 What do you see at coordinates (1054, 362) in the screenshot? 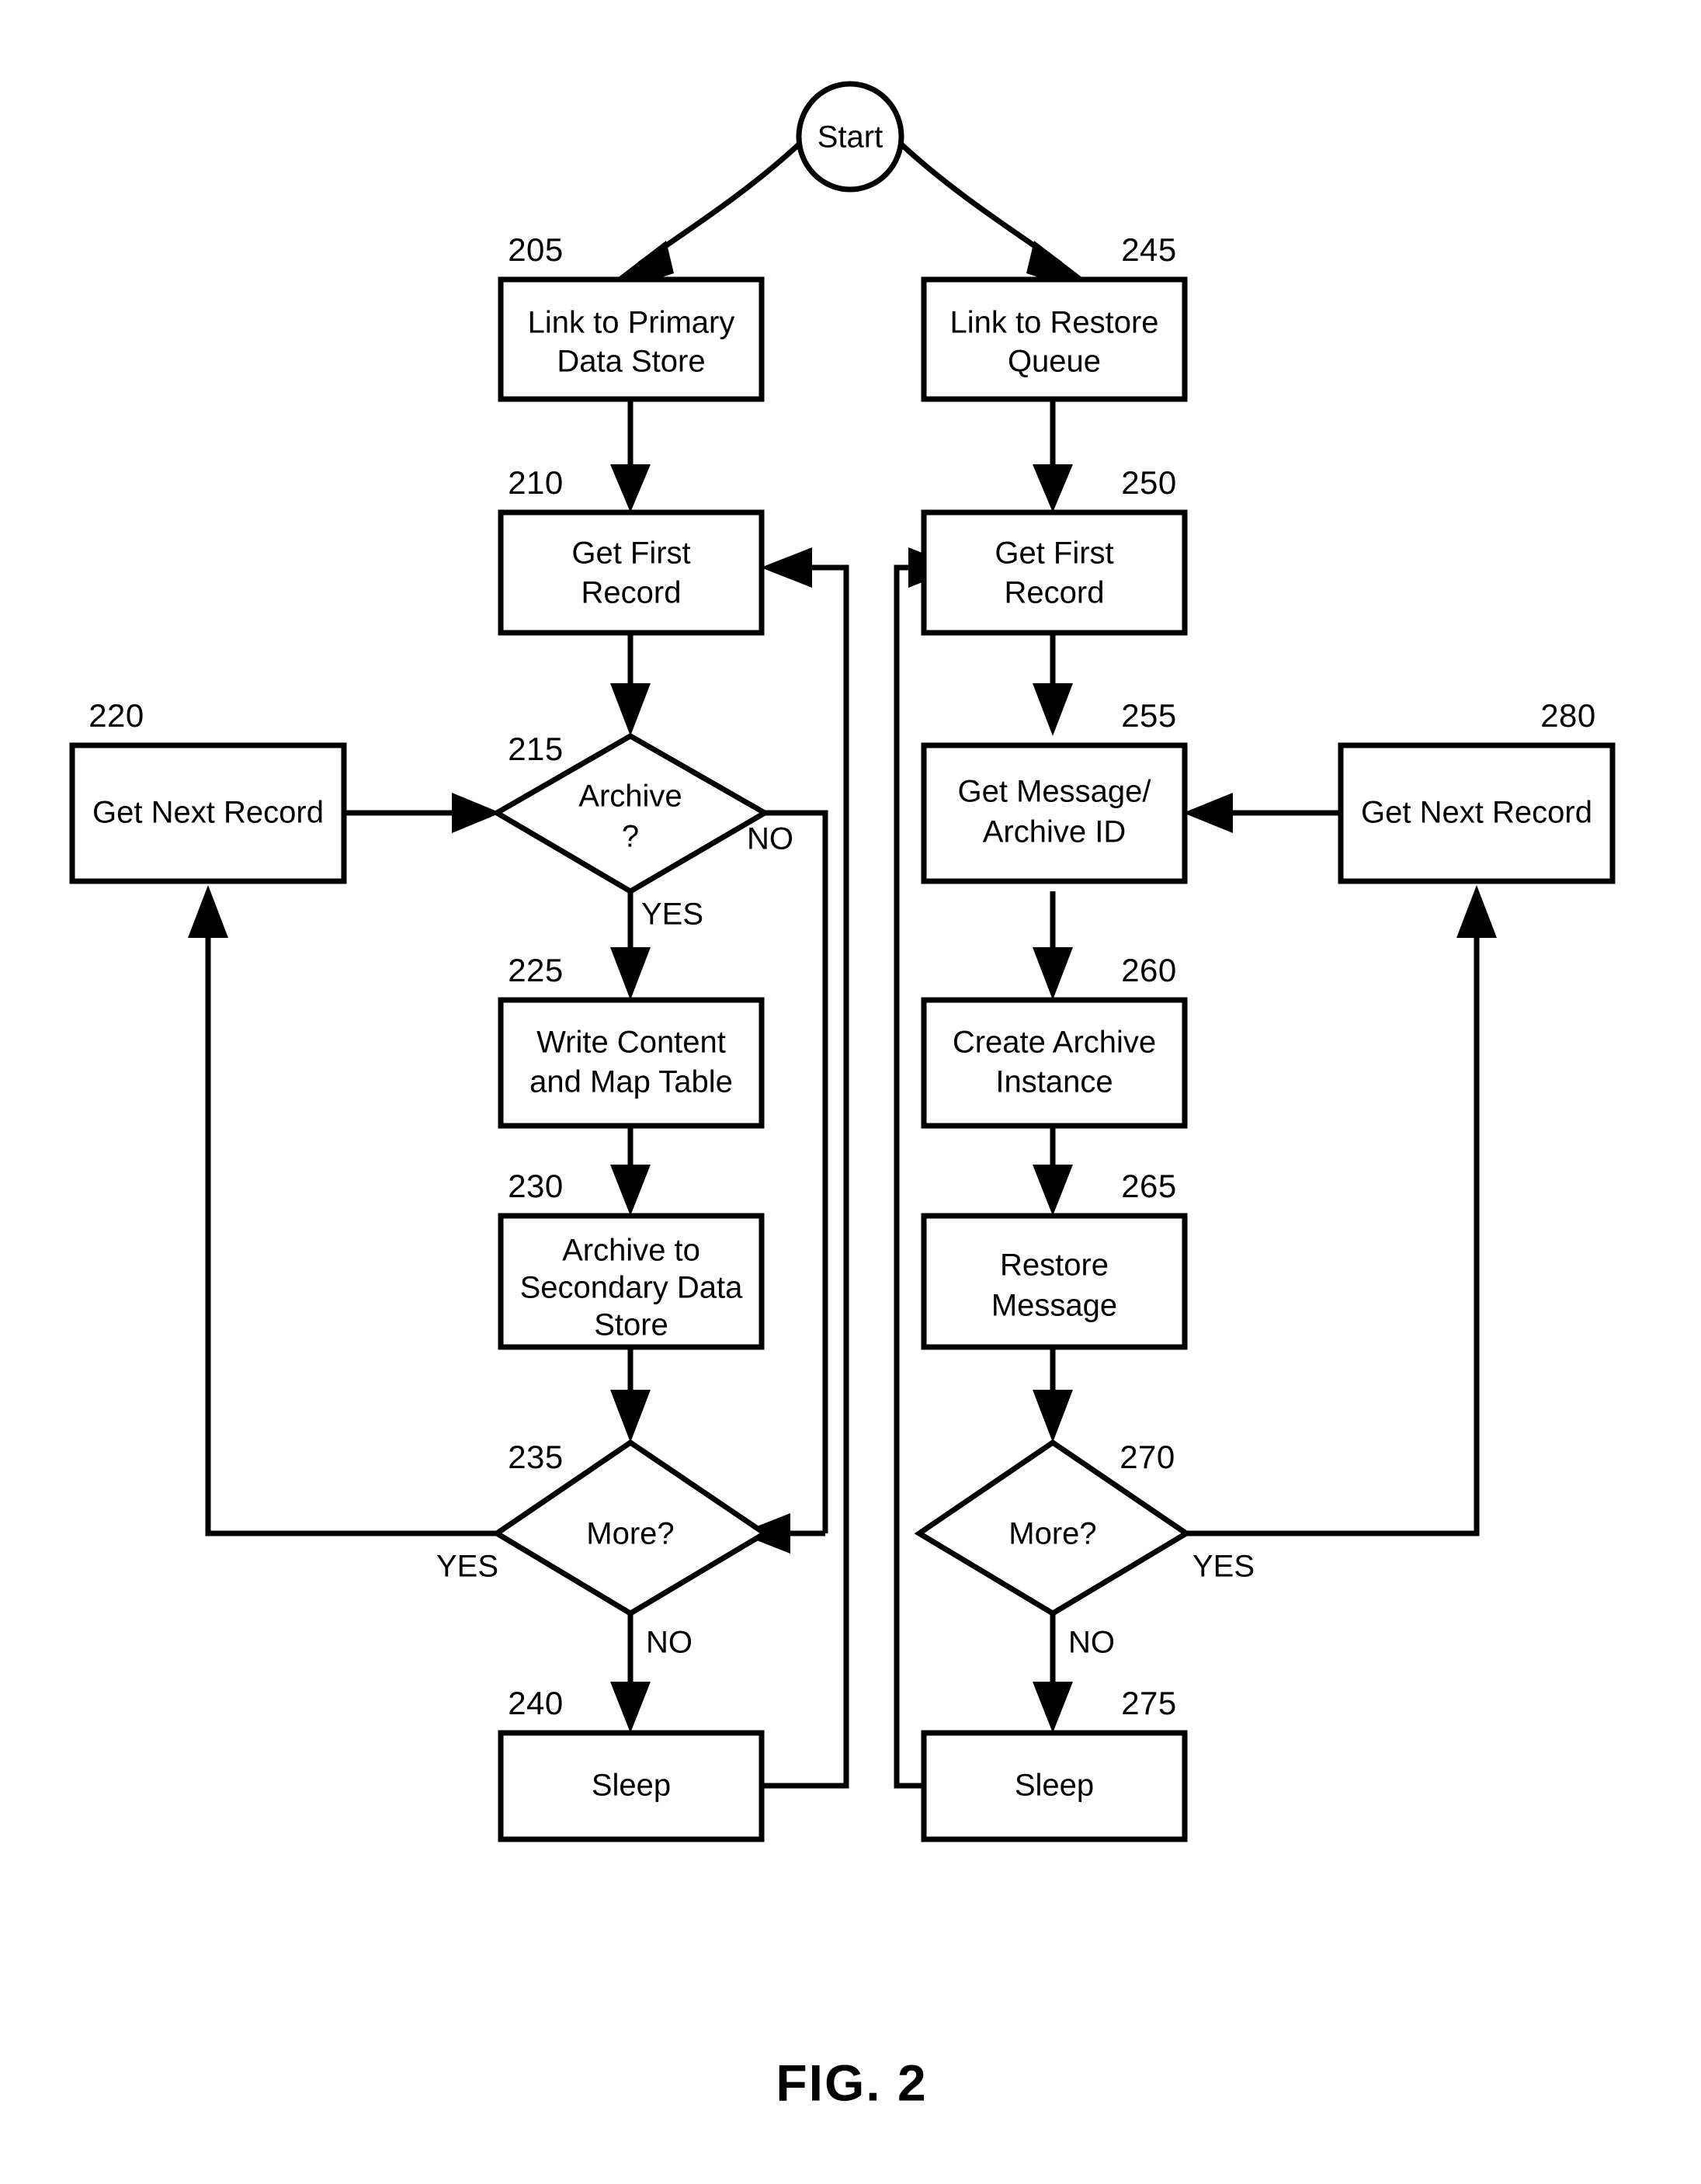
I see `node-245-line2: Queue` at bounding box center [1054, 362].